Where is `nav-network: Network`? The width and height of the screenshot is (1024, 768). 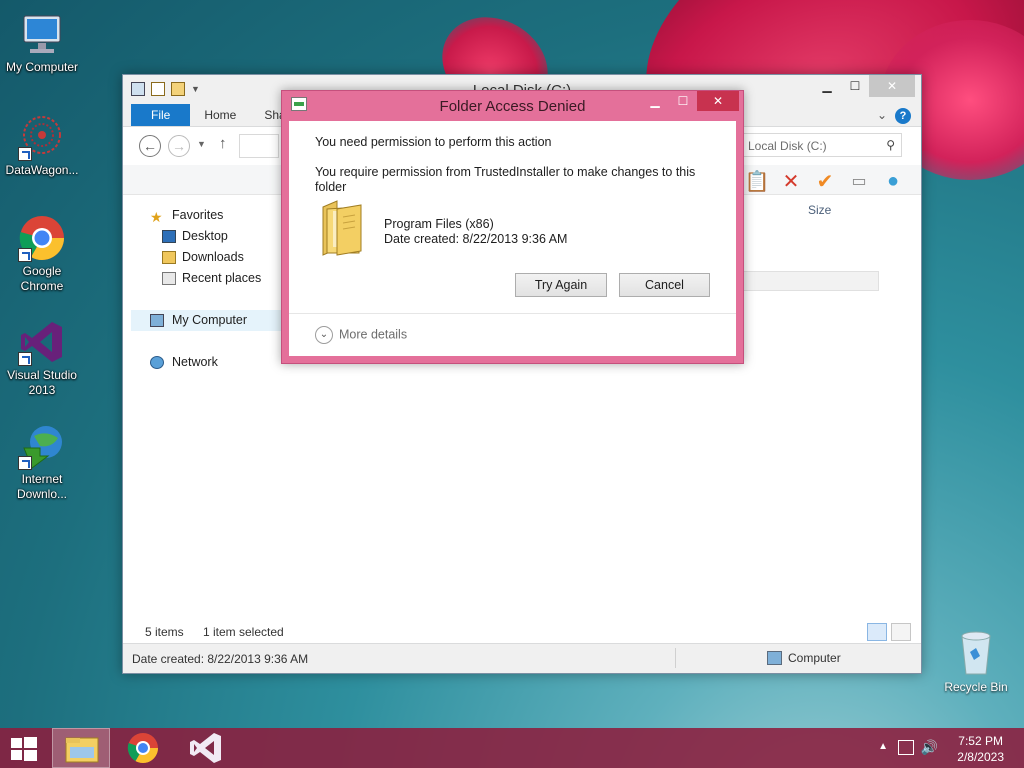 nav-network: Network is located at coordinates (206, 362).